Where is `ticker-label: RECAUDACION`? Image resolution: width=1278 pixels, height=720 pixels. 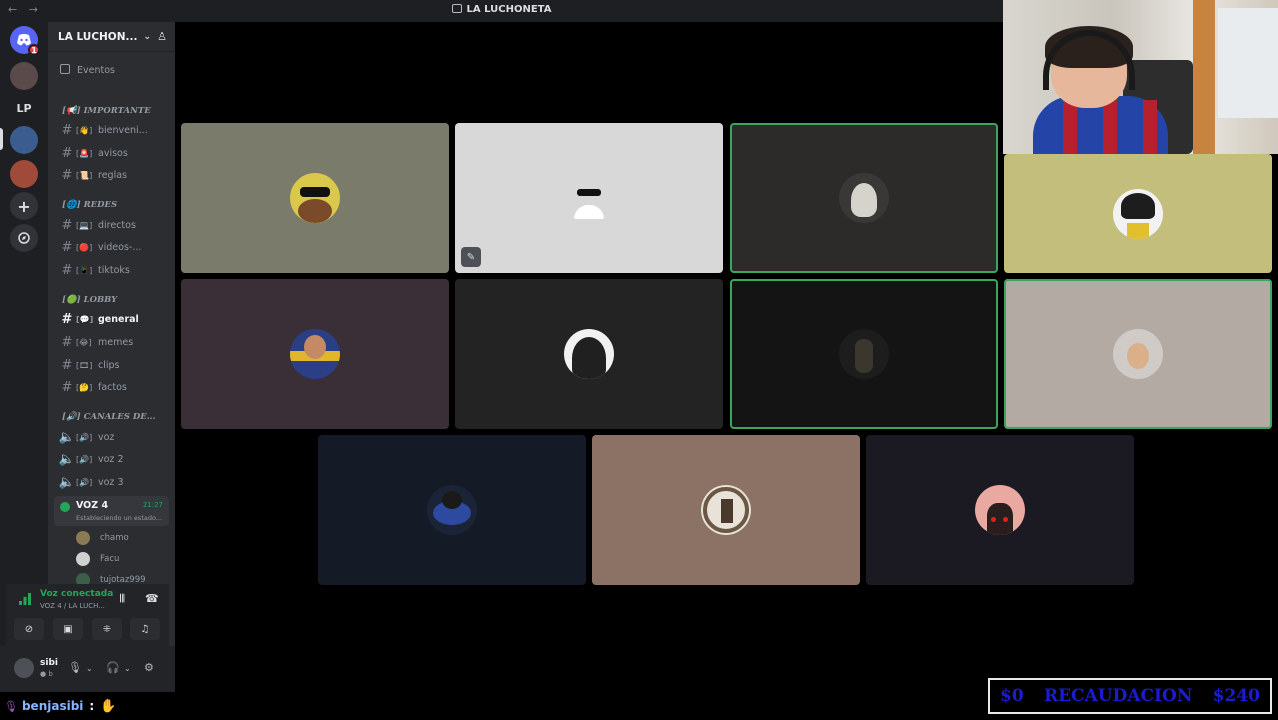
ticker-label: RECAUDACION is located at coordinates (1118, 696).